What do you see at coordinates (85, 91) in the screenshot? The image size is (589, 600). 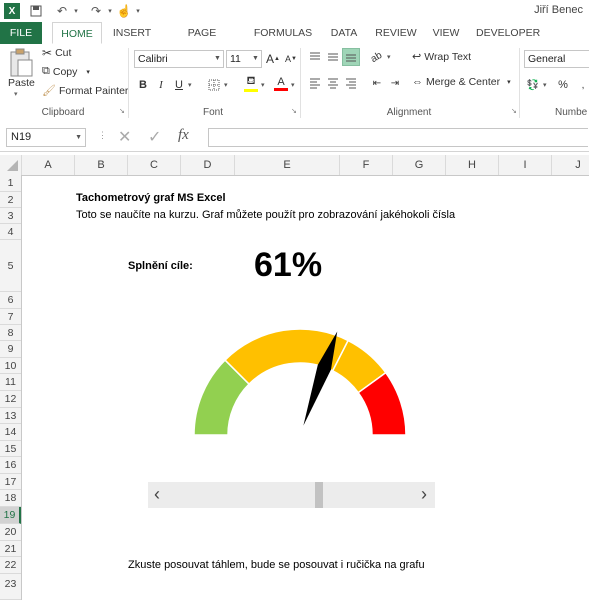 I see `format-painter-button: 🖌 Format Painter` at bounding box center [85, 91].